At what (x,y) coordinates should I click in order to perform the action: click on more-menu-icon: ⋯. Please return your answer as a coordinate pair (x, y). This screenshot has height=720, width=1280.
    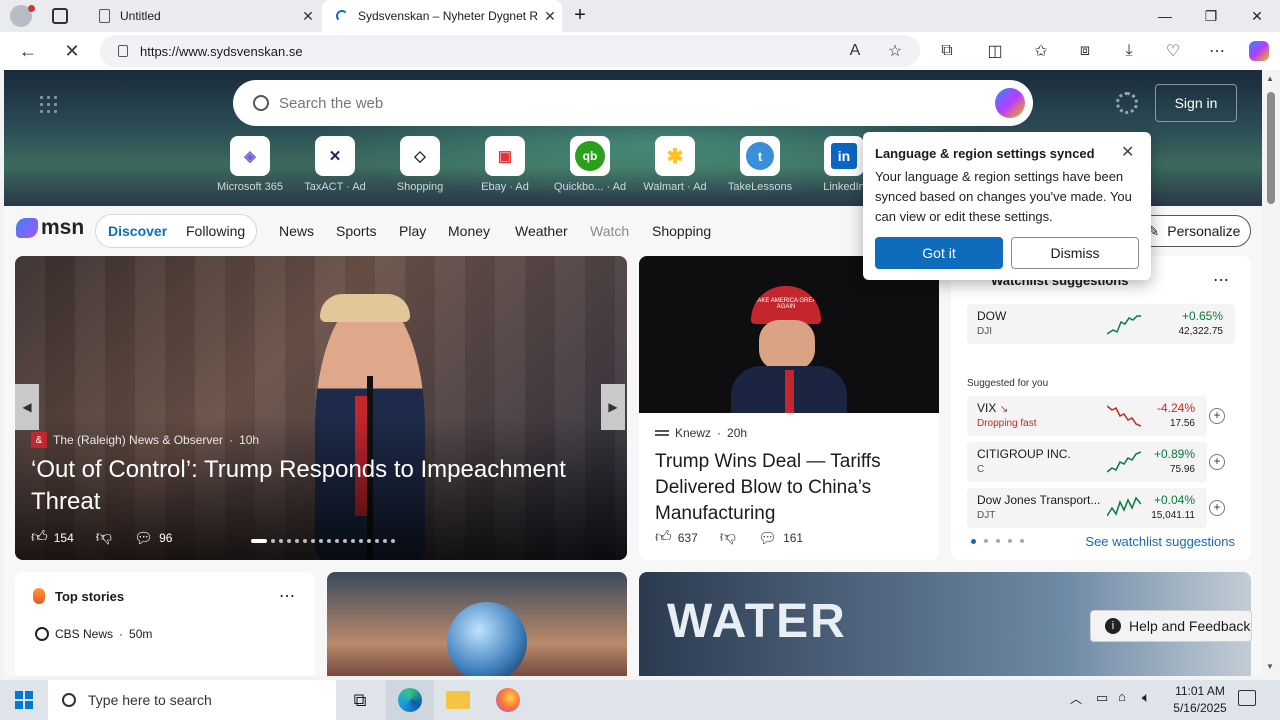
    Looking at the image, I should click on (1217, 51).